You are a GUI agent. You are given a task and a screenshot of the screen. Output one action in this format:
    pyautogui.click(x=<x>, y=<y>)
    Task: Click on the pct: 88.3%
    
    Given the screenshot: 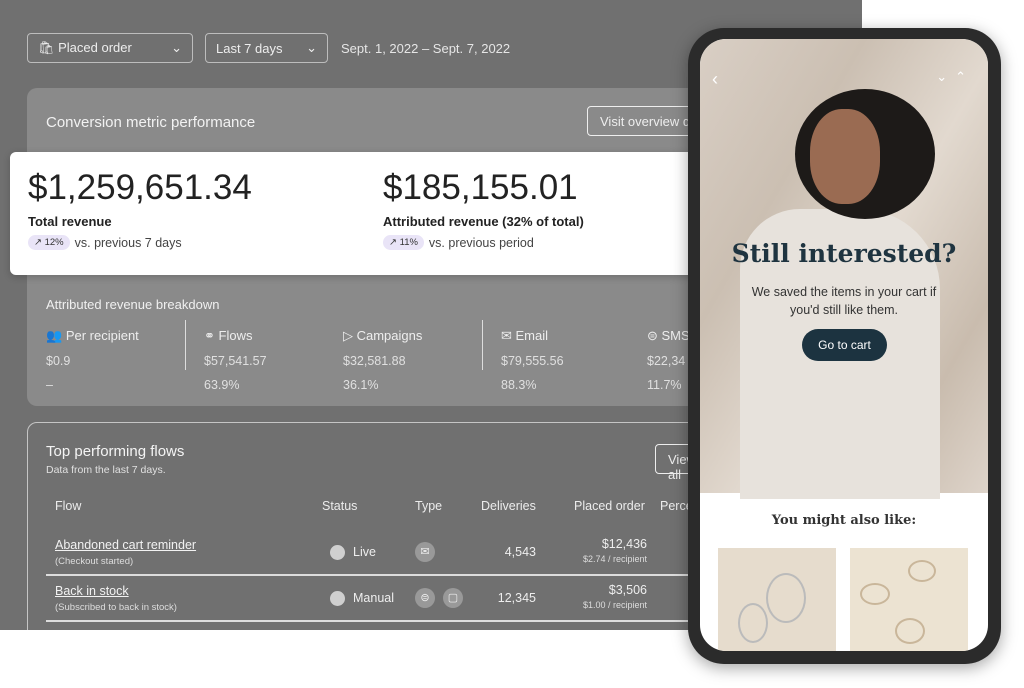 What is the action you would take?
    pyautogui.click(x=519, y=385)
    